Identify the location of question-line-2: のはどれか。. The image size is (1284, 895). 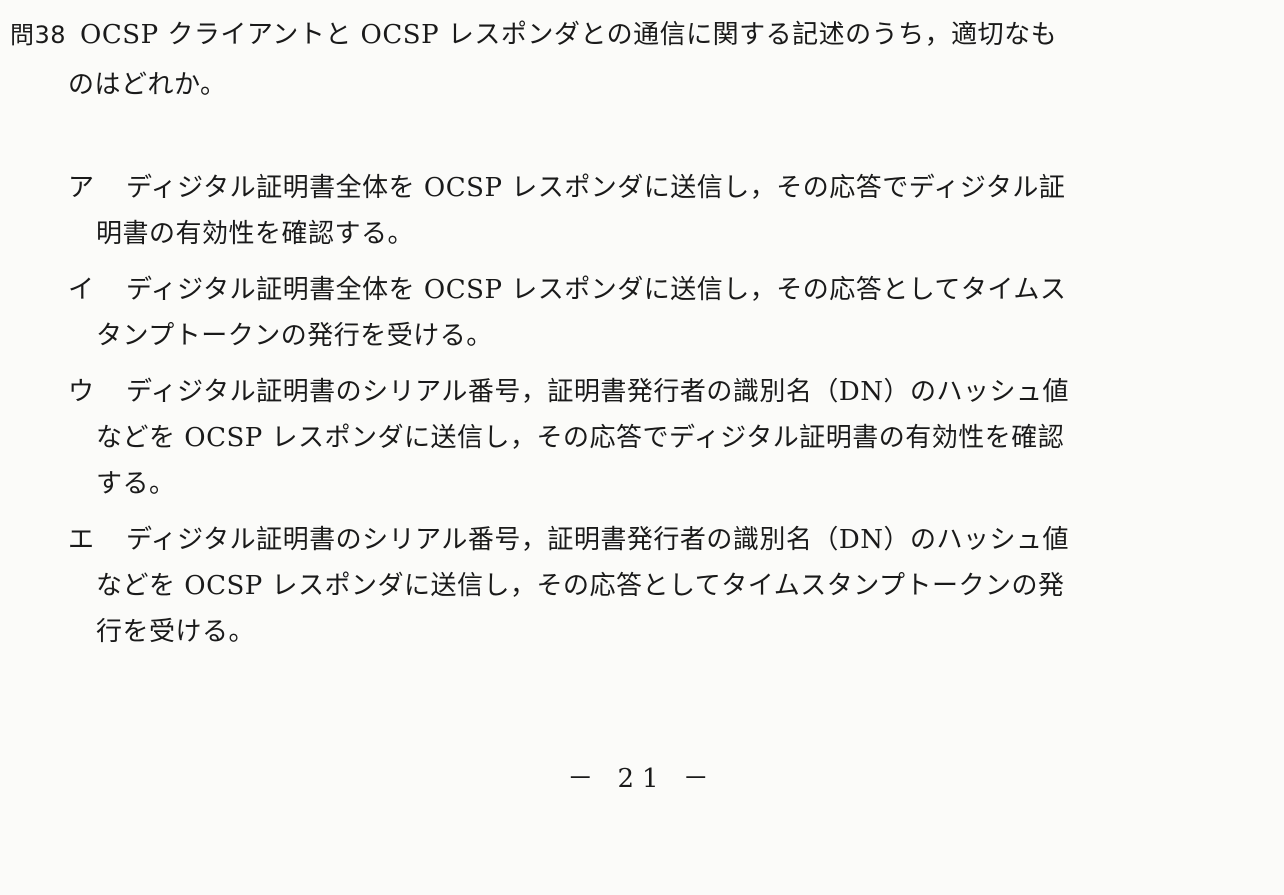
(147, 85).